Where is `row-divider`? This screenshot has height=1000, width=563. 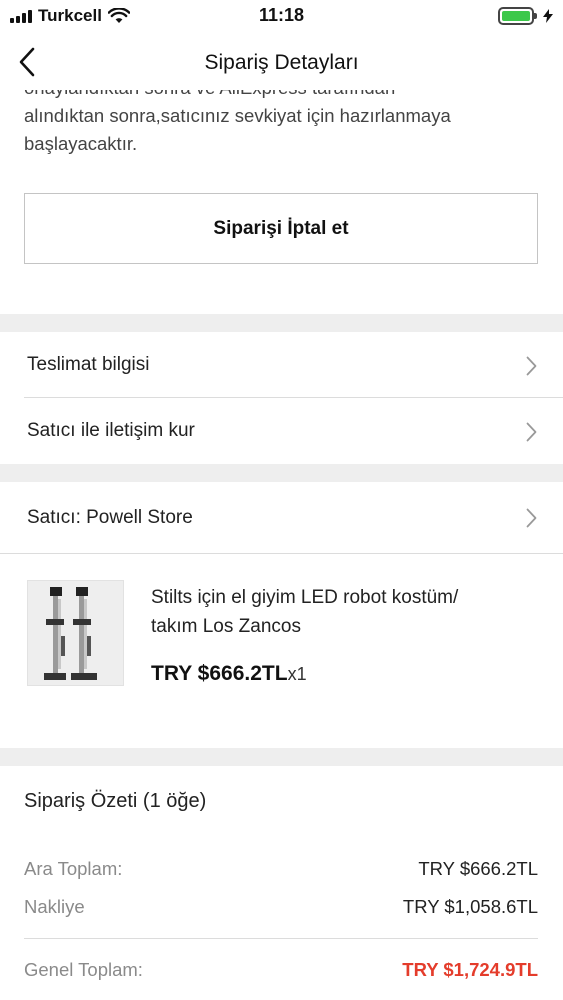 row-divider is located at coordinates (281, 553).